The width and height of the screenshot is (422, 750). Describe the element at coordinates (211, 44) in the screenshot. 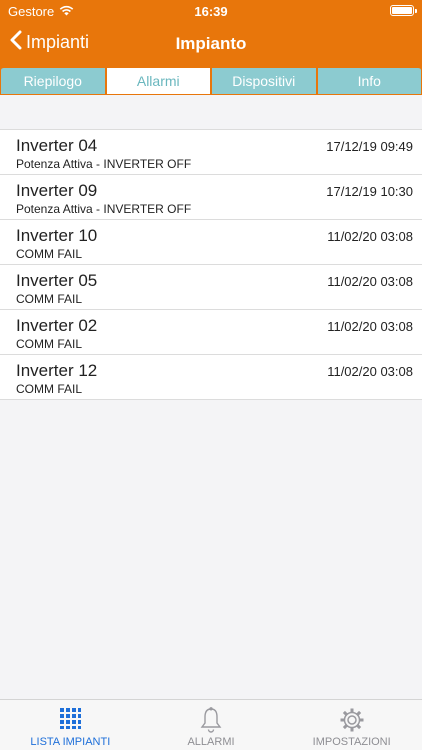

I see `navbar: Impianti Impianto` at that location.